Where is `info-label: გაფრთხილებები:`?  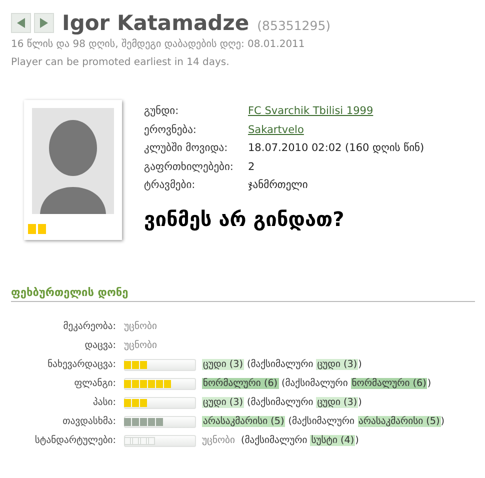 info-label: გაფრთხილებები: is located at coordinates (189, 167).